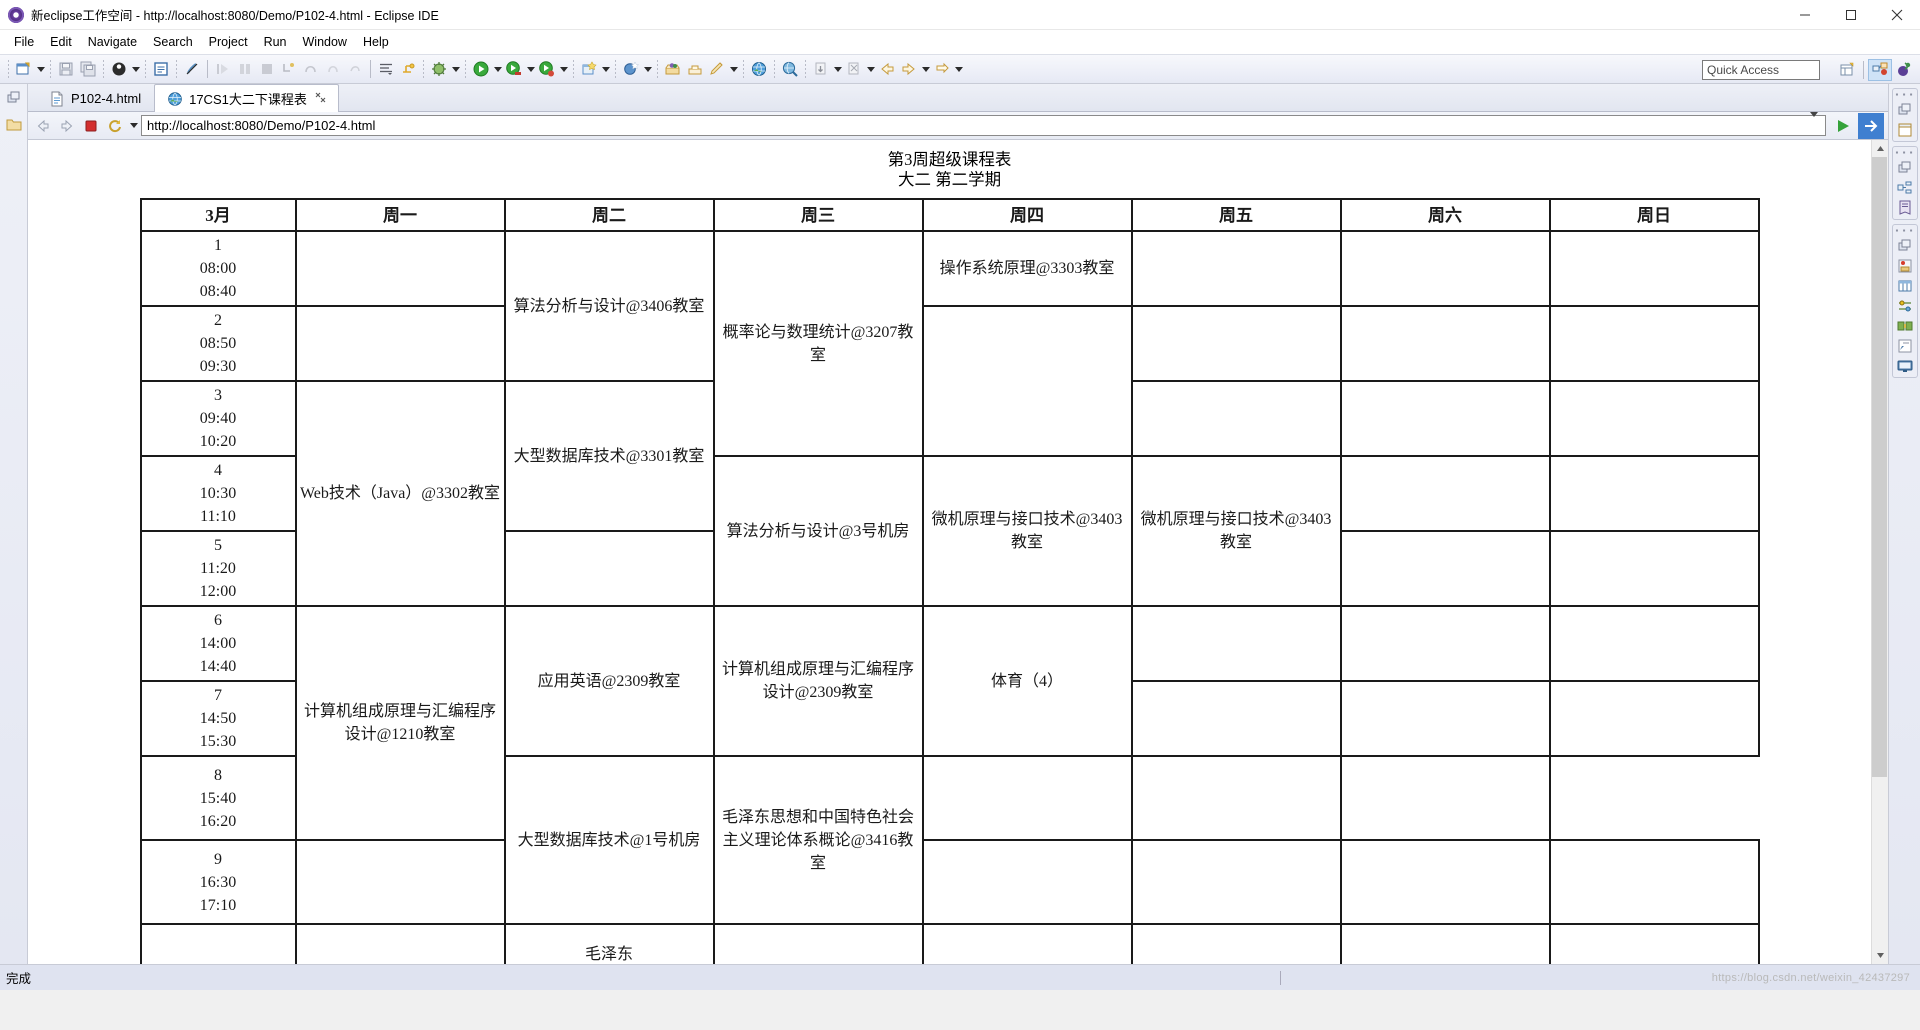 The width and height of the screenshot is (1920, 1030). Describe the element at coordinates (245, 69) in the screenshot. I see `suspend-icon` at that location.